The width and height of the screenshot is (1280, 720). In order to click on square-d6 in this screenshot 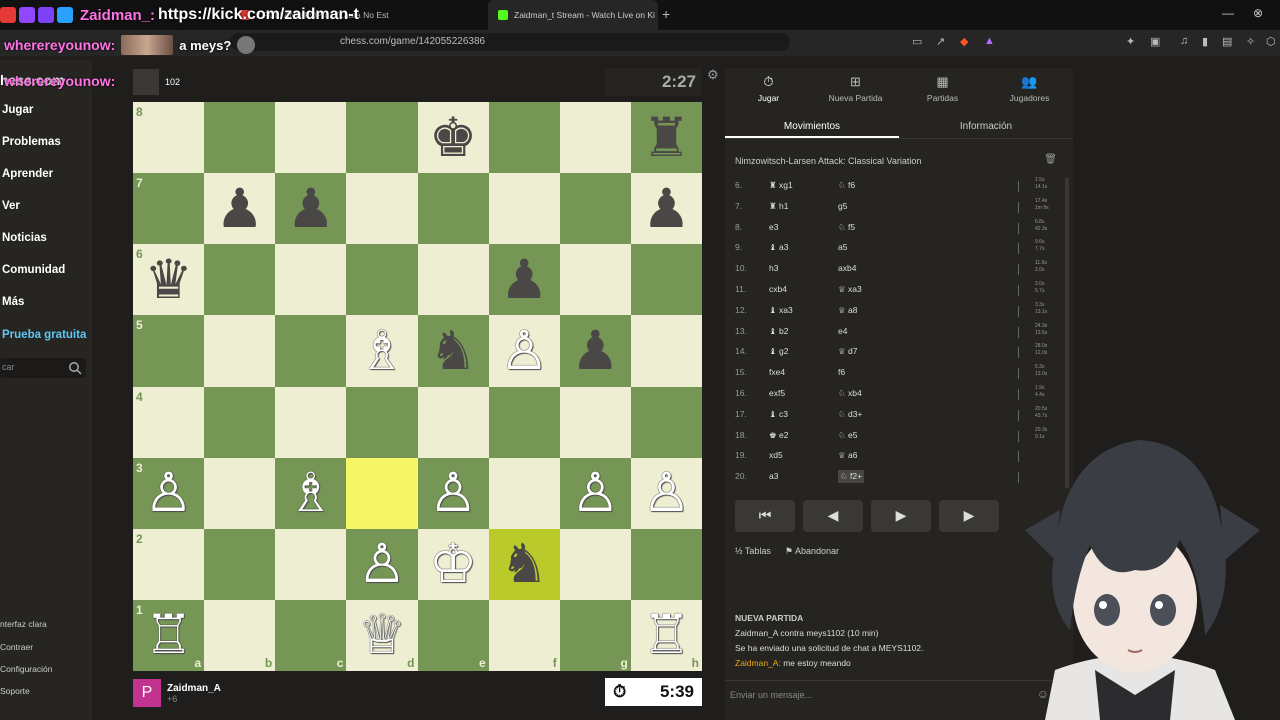, I will do `click(382, 280)`.